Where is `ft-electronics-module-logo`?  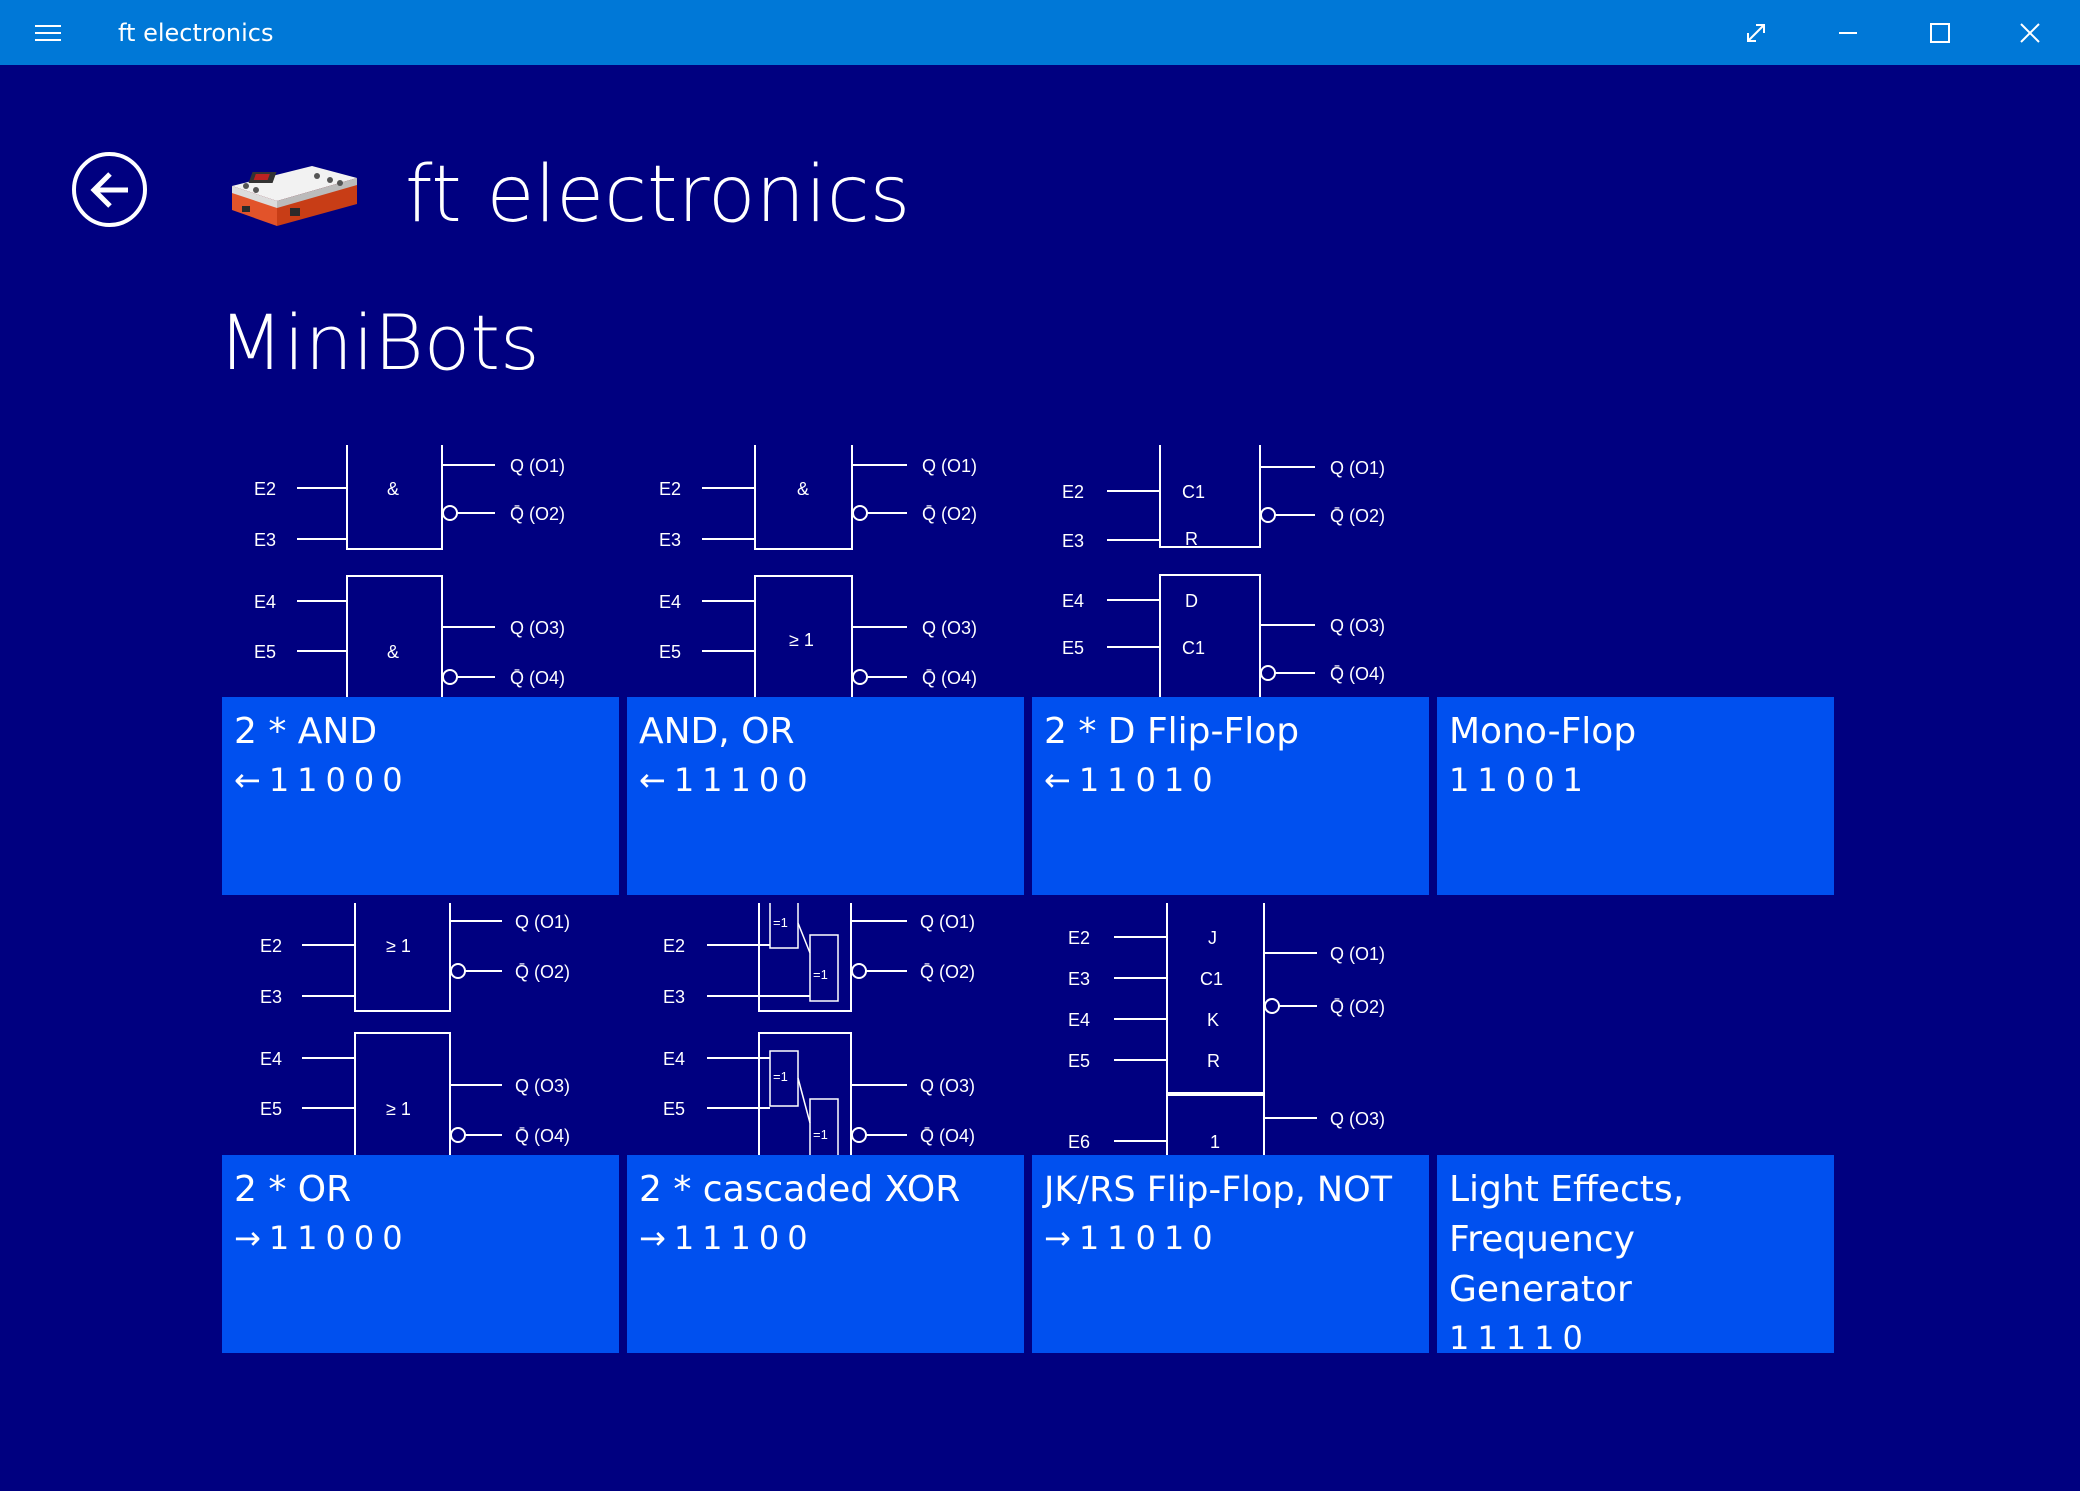 ft-electronics-module-logo is located at coordinates (294, 196).